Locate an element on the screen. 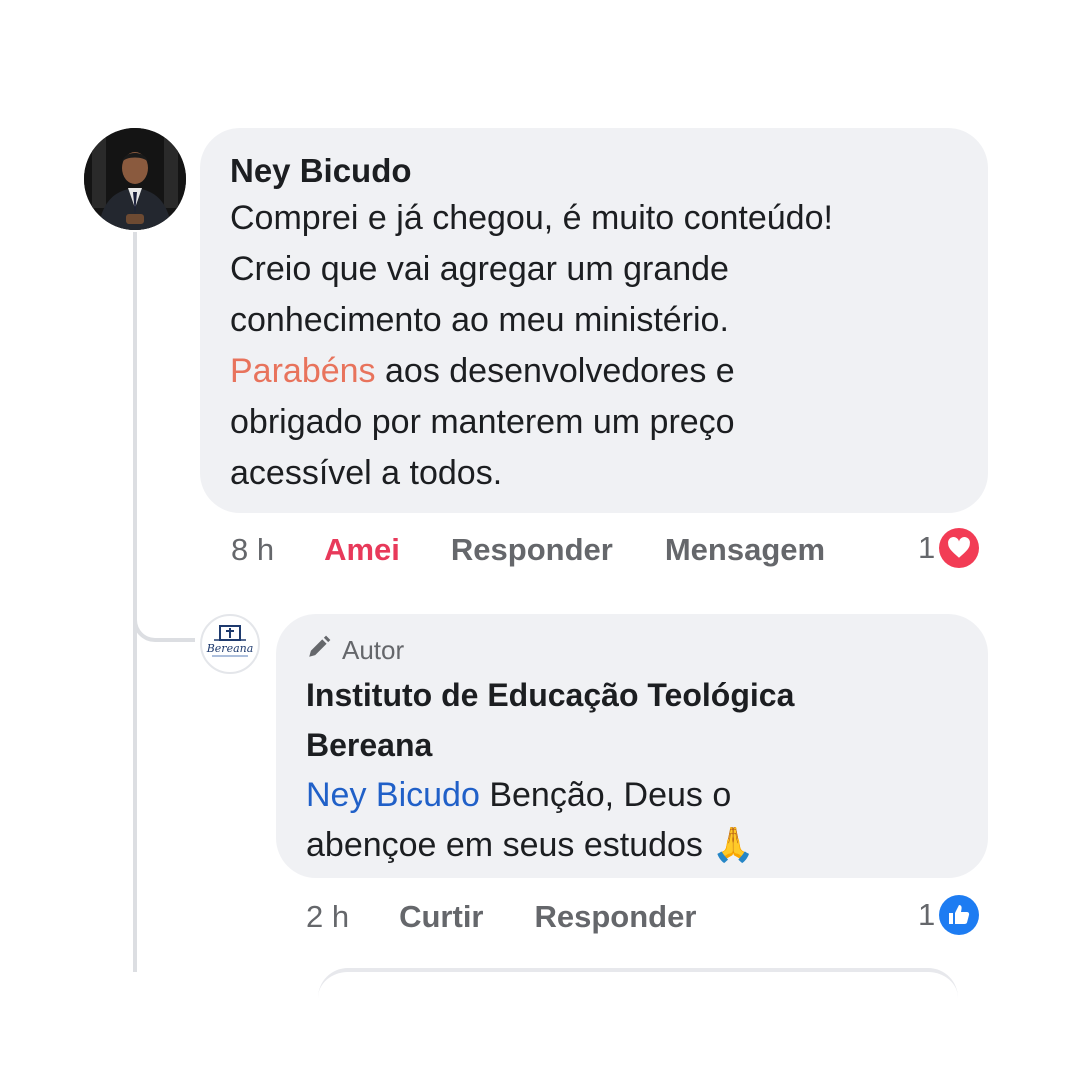 The width and height of the screenshot is (1080, 1080). highlighted-word: Parabéns is located at coordinates (303, 371).